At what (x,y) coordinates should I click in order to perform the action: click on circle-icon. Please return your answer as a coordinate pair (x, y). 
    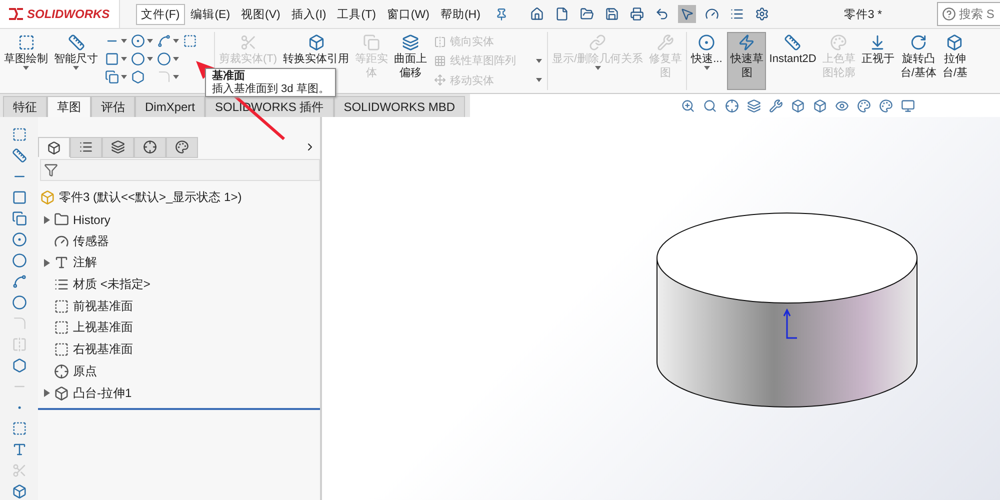
    Looking at the image, I should click on (19, 239).